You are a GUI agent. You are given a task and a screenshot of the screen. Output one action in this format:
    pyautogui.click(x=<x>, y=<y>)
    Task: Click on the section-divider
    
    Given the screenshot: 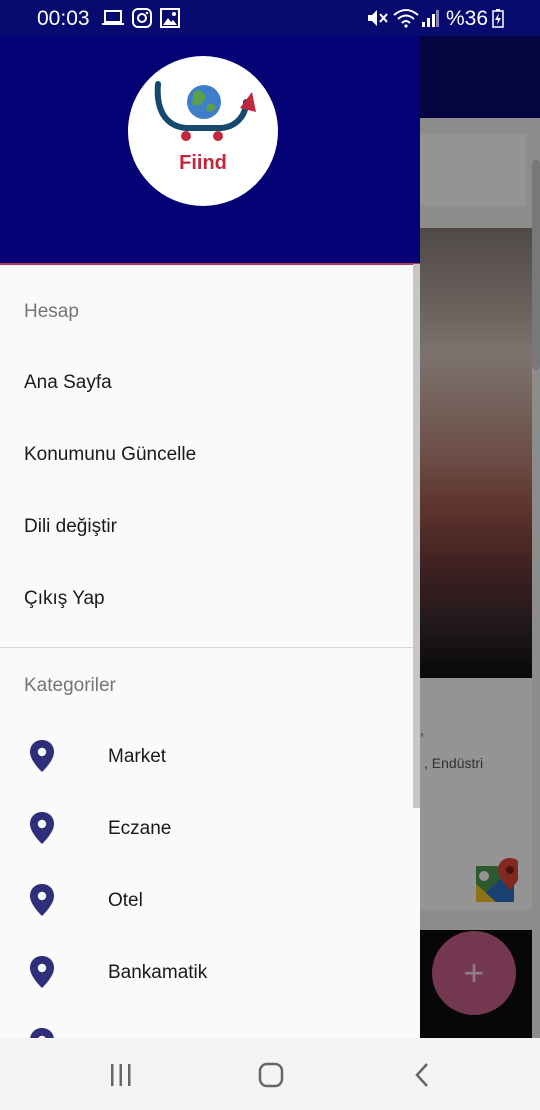 What is the action you would take?
    pyautogui.click(x=210, y=647)
    